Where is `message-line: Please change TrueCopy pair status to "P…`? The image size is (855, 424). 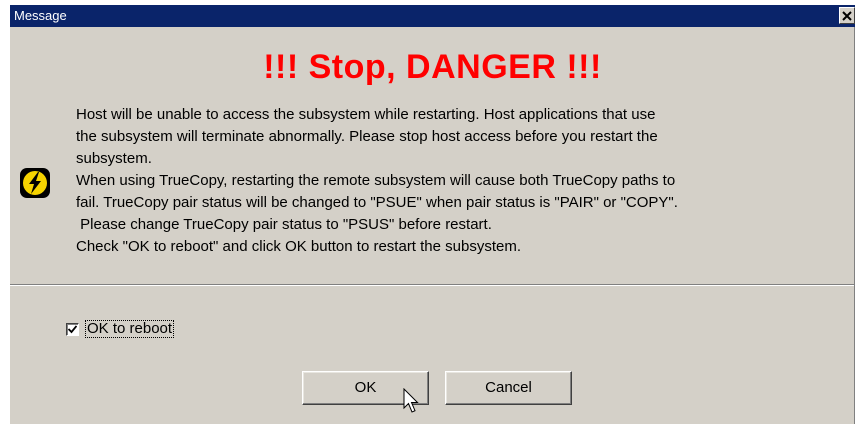 message-line: Please change TrueCopy pair status to "P… is located at coordinates (284, 224).